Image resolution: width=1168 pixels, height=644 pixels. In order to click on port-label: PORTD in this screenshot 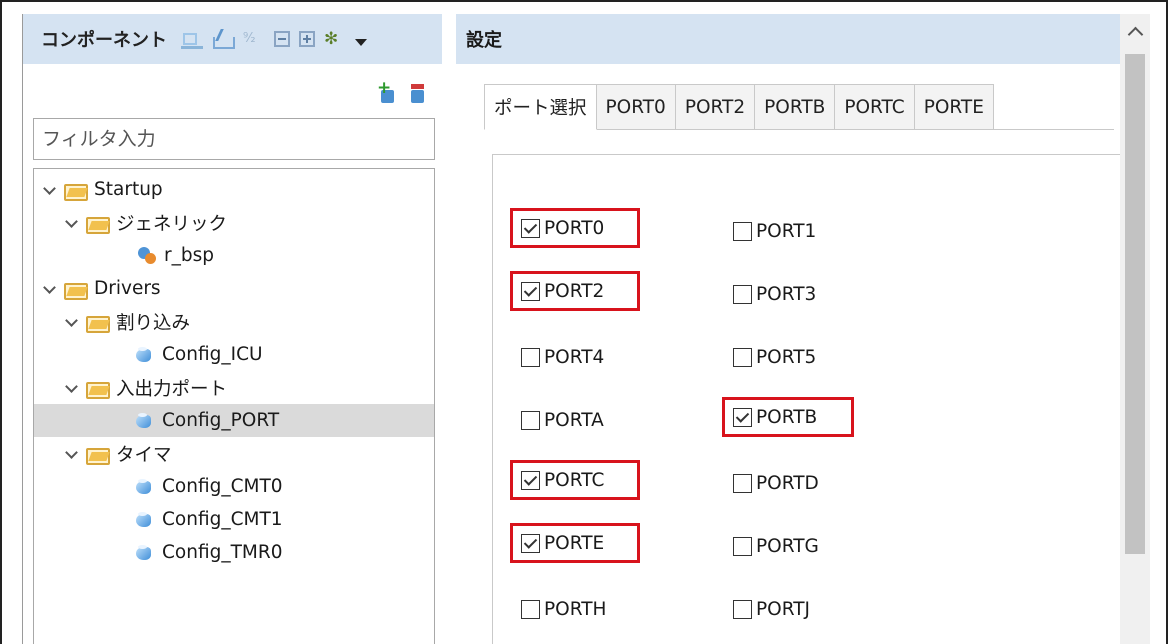, I will do `click(787, 483)`.